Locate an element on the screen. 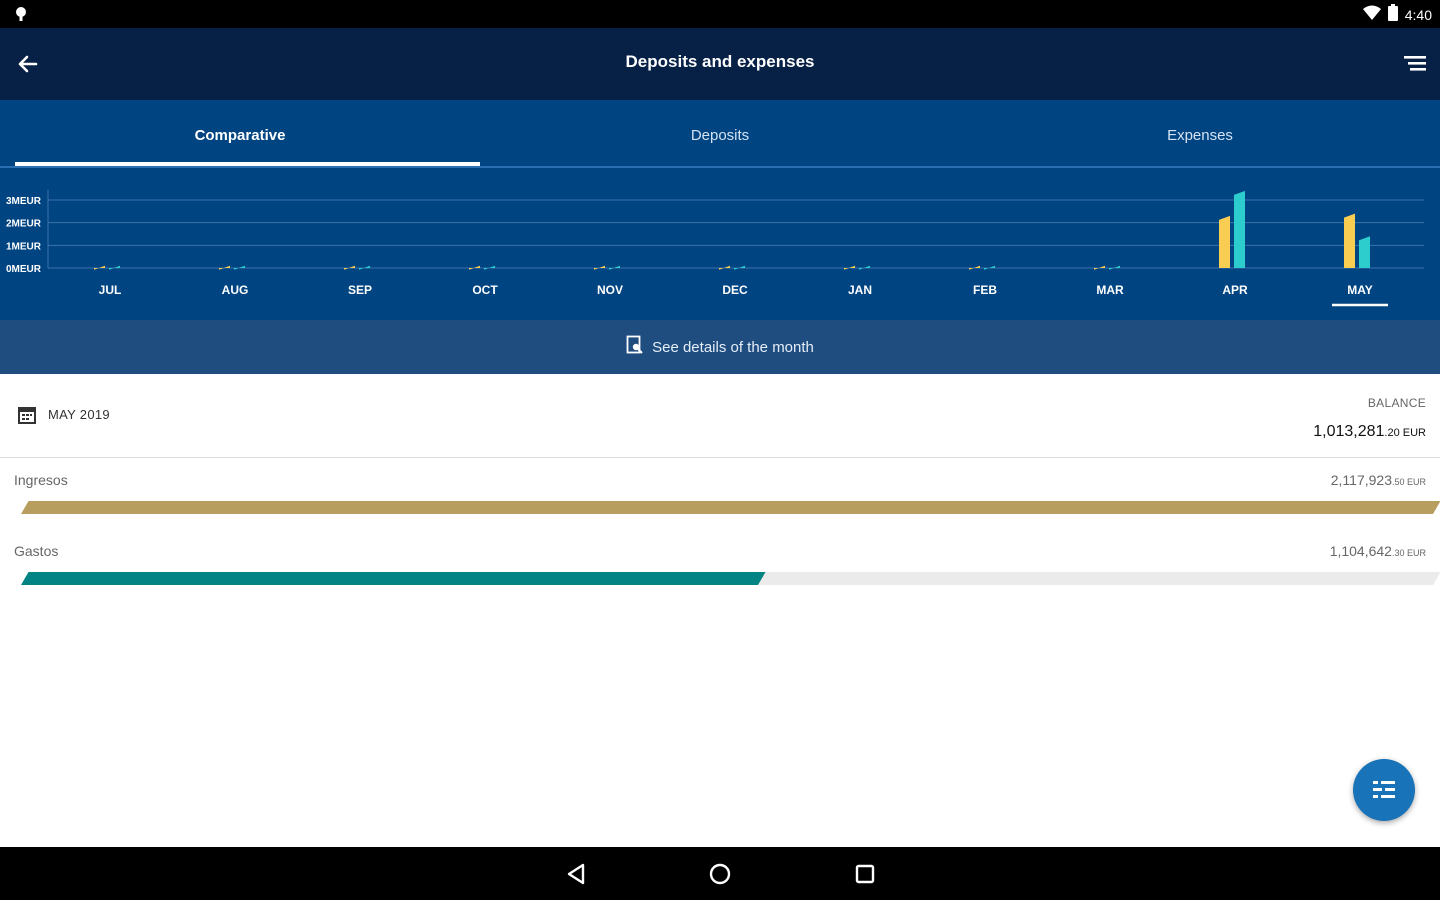 The width and height of the screenshot is (1440, 900). y-tick-label: 1MEUR is located at coordinates (24, 246).